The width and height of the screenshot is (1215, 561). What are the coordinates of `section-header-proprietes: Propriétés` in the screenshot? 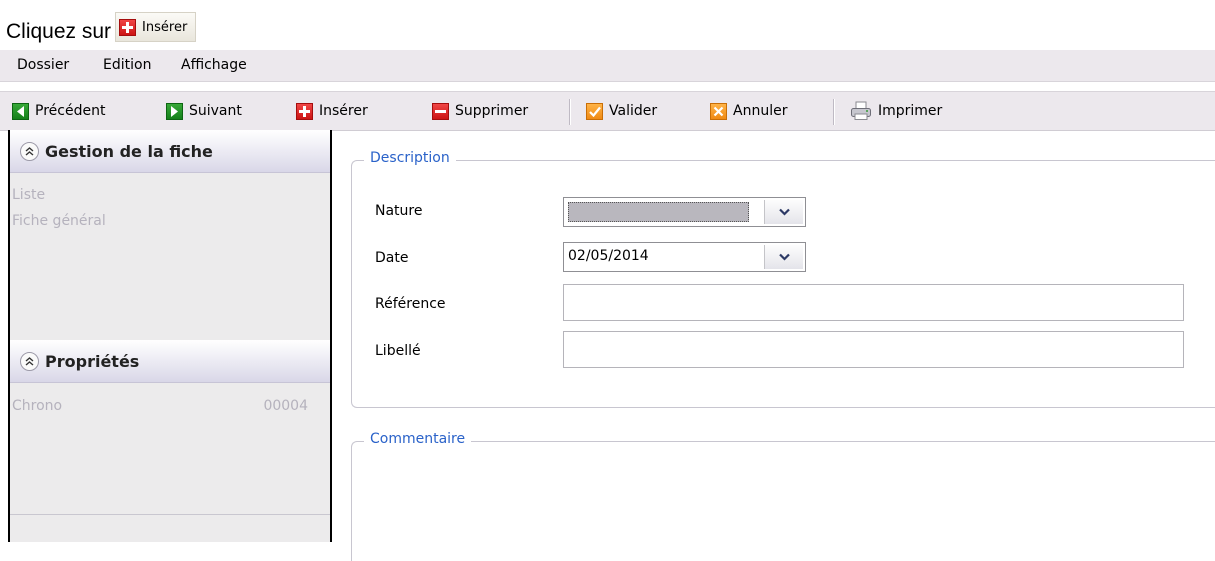 It's located at (170, 361).